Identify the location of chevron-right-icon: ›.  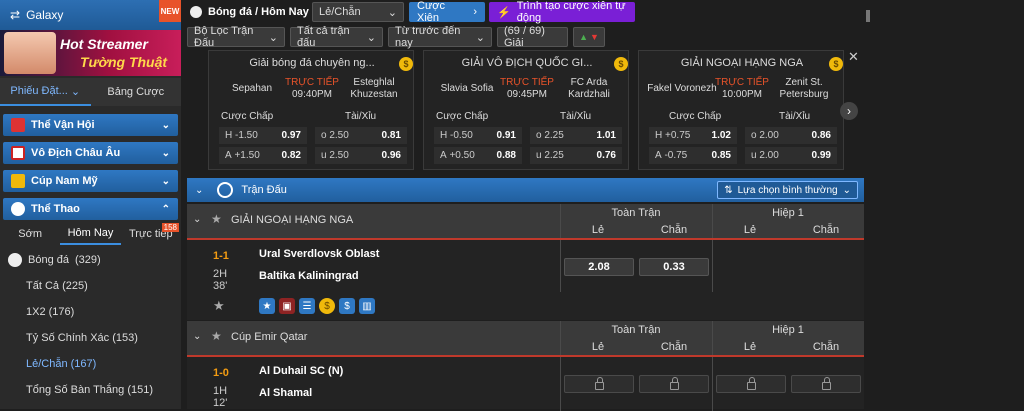
(849, 111).